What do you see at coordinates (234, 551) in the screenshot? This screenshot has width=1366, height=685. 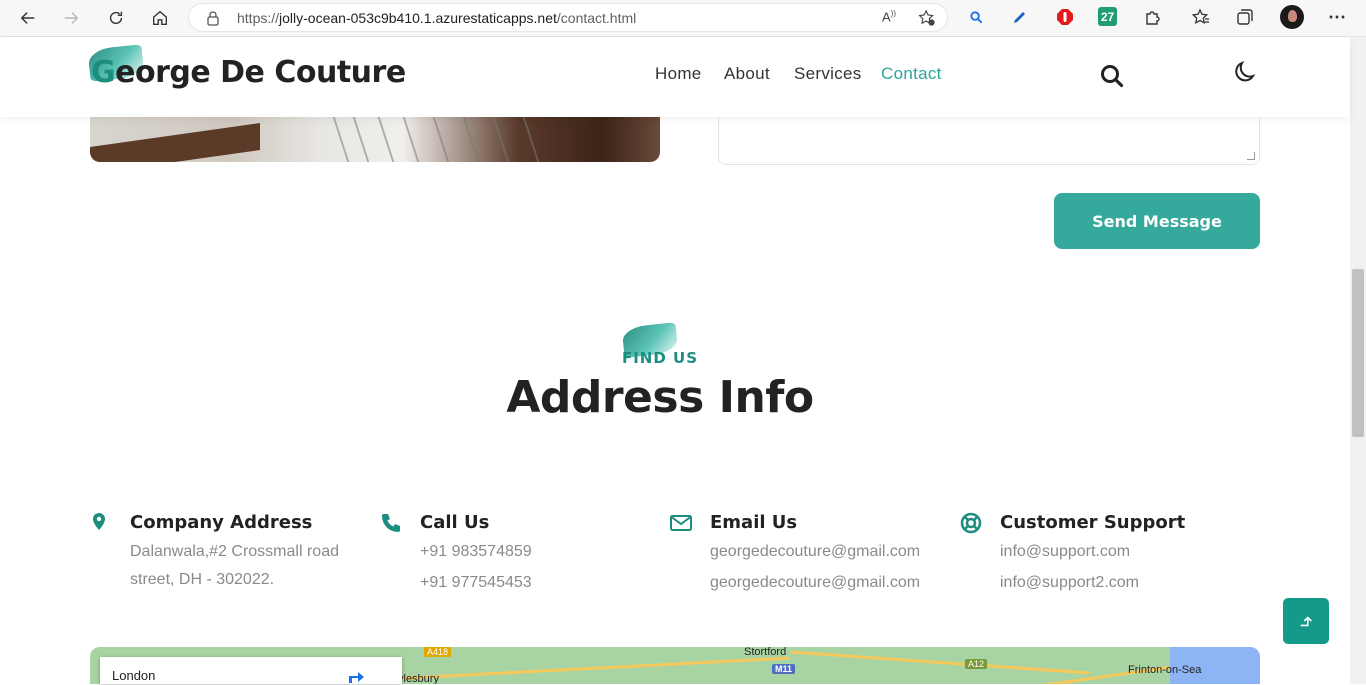 I see `info-line: Dalanwala,#2 Crossmall road` at bounding box center [234, 551].